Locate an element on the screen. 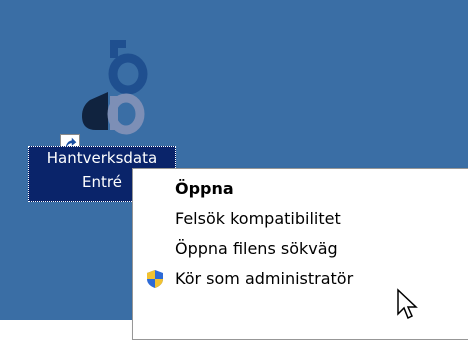  uac-shield-icon is located at coordinates (155, 279).